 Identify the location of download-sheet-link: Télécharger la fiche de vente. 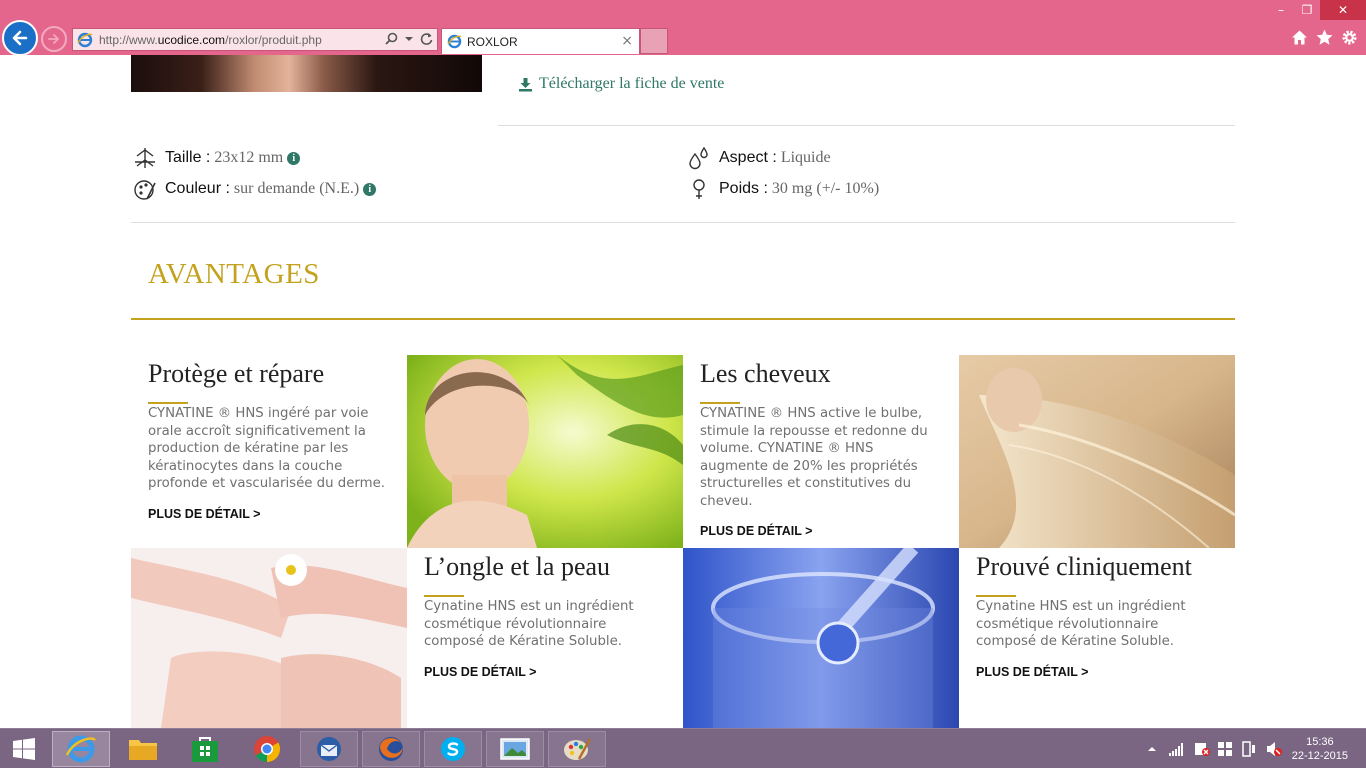
(621, 84).